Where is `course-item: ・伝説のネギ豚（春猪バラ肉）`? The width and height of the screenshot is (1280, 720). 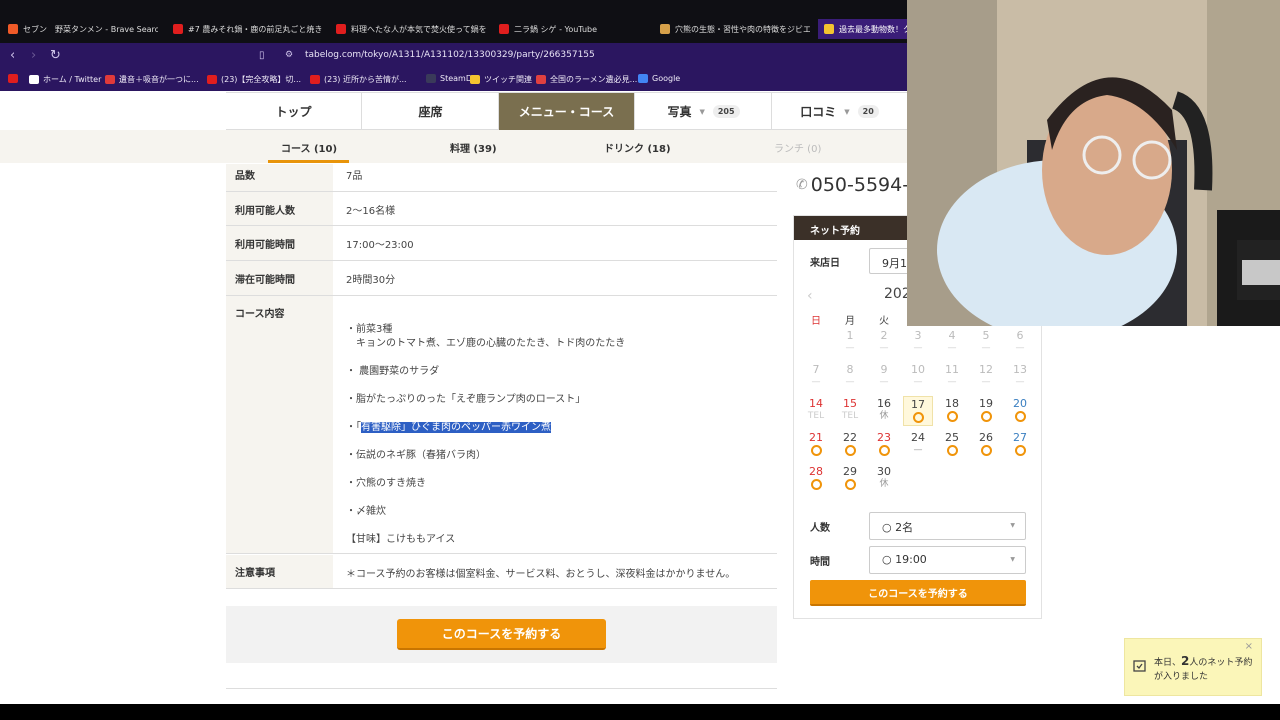 course-item: ・伝説のネギ豚（春猪バラ肉） is located at coordinates (416, 455).